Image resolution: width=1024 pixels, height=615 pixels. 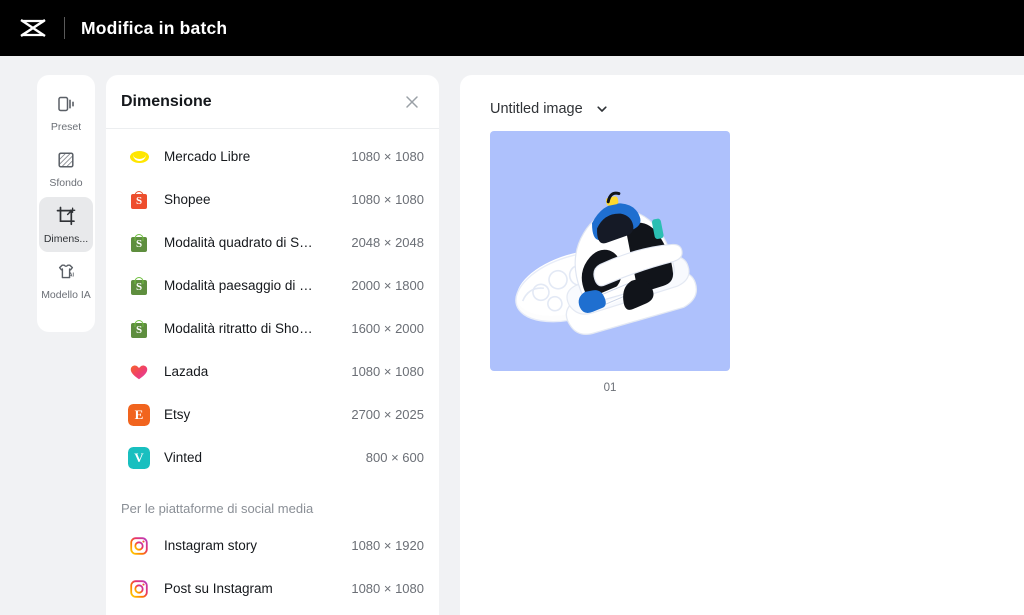 What do you see at coordinates (166, 101) in the screenshot?
I see `panel-title: Dimensione` at bounding box center [166, 101].